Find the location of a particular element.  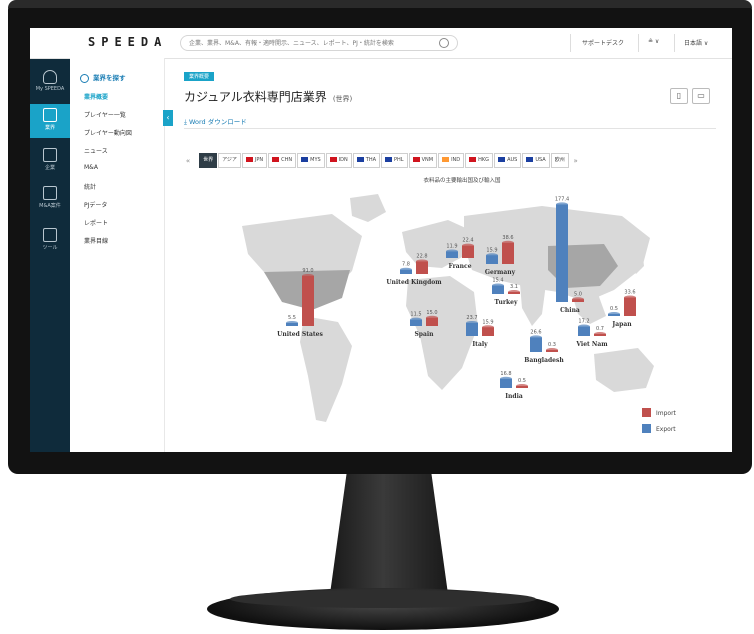

building-icon is located at coordinates (50, 155).